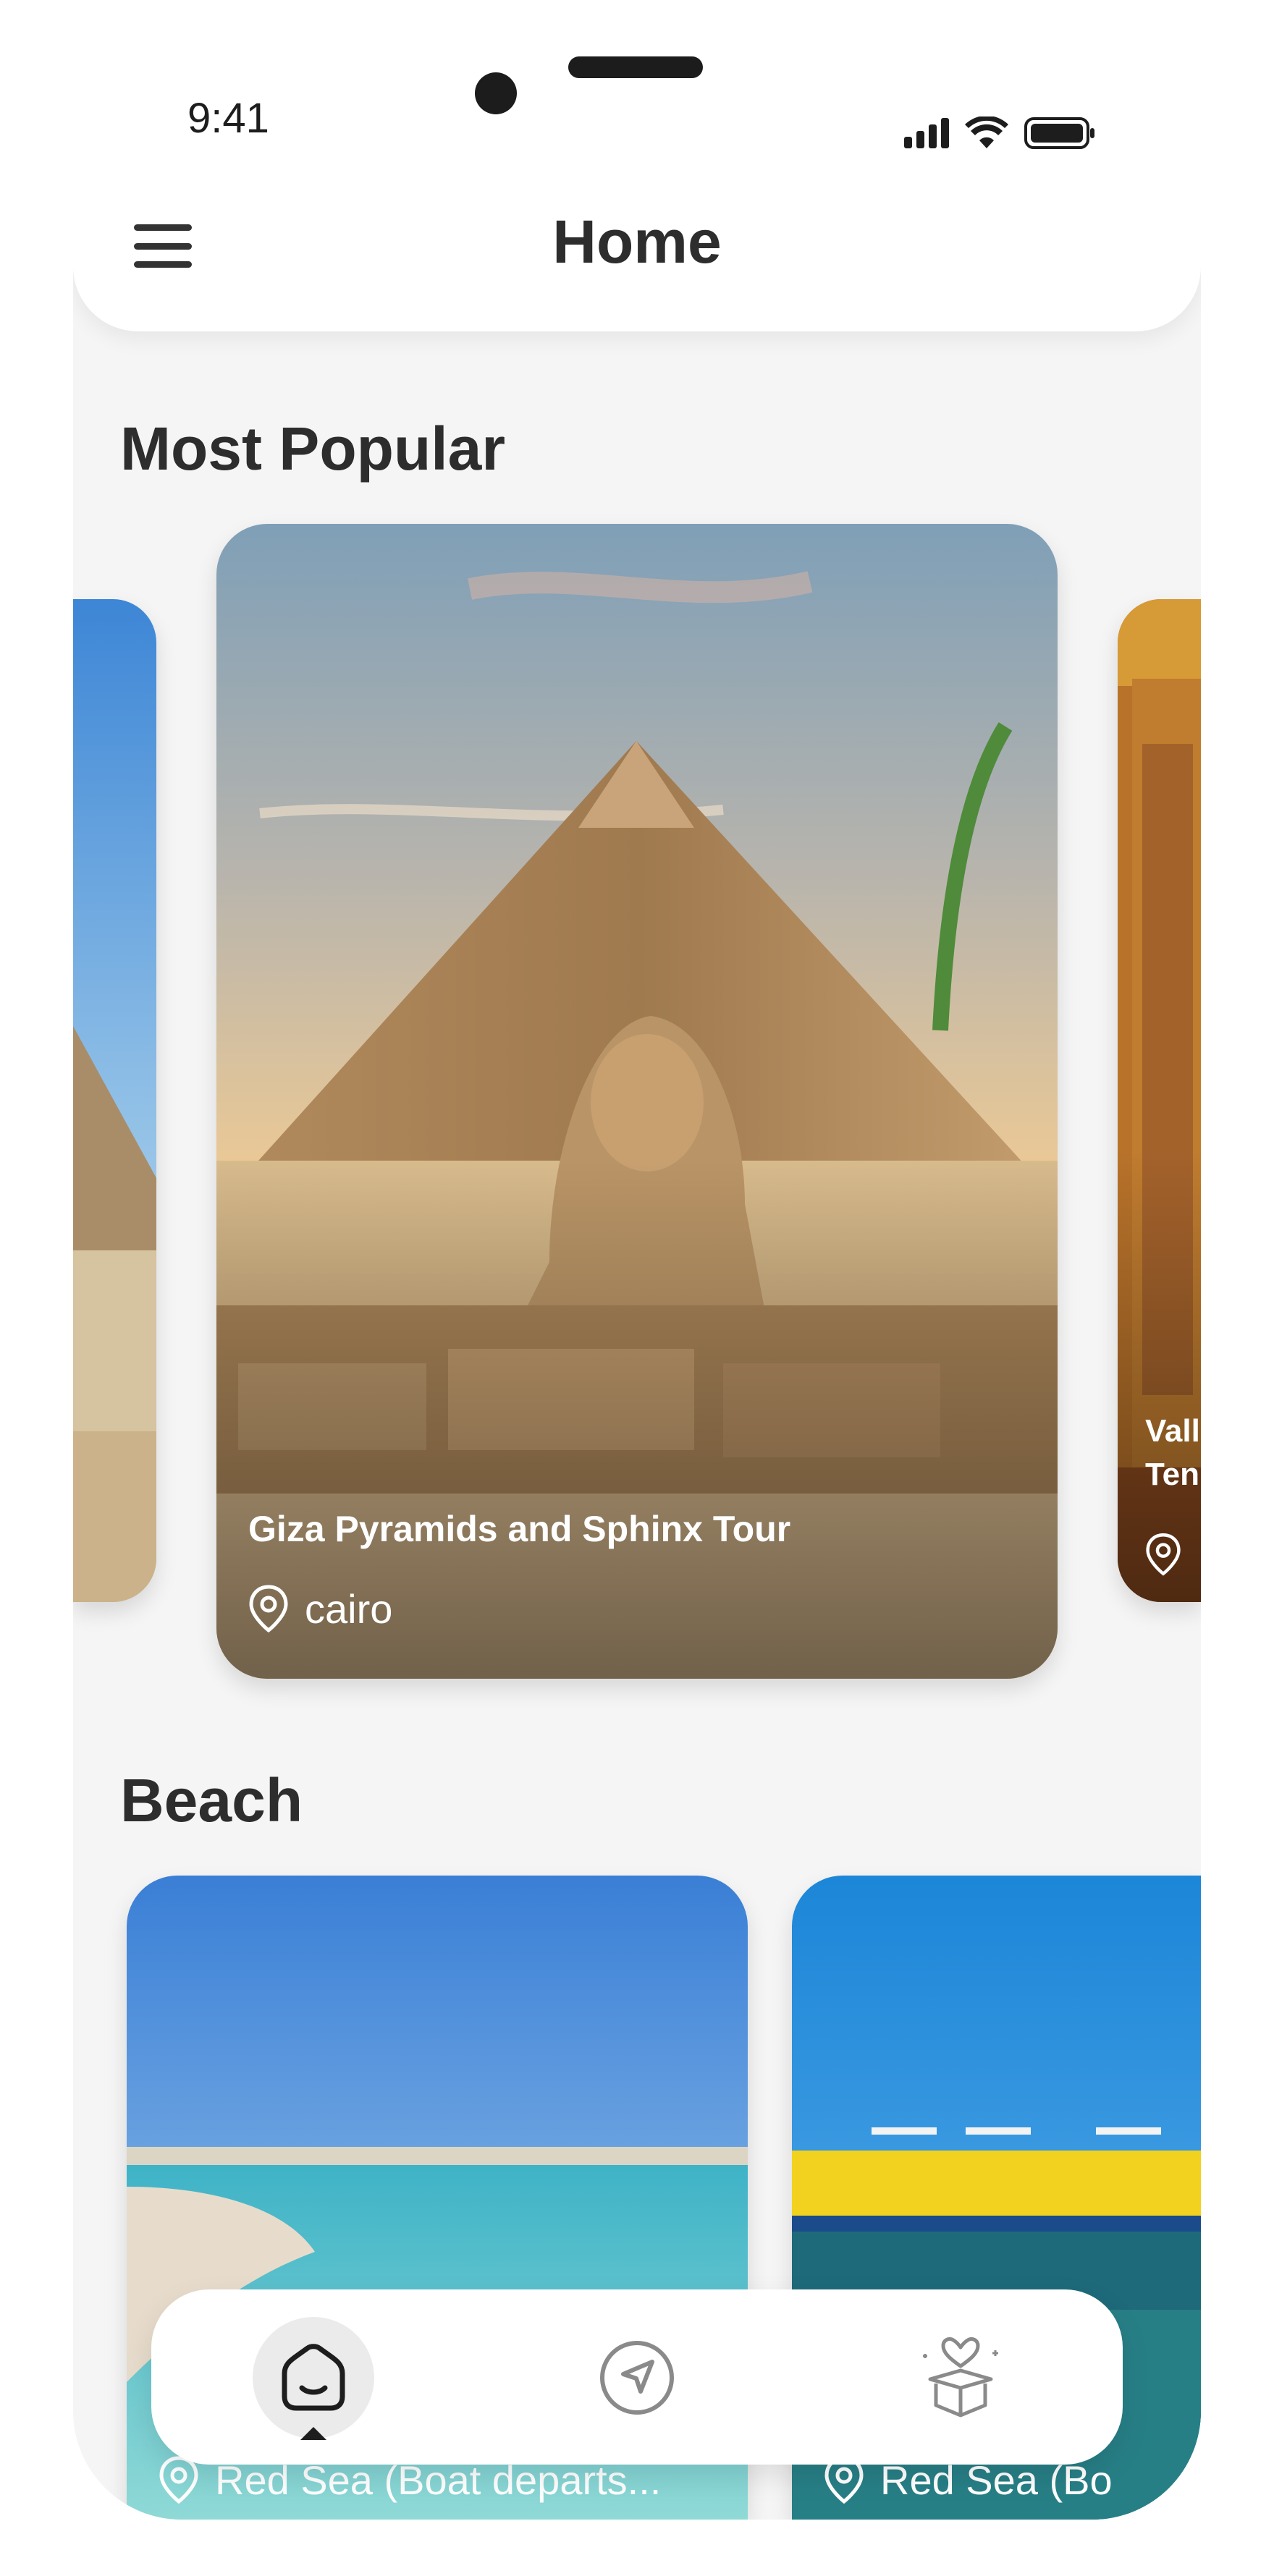 Image resolution: width=1274 pixels, height=2576 pixels. What do you see at coordinates (313, 2433) in the screenshot?
I see `active-indicator` at bounding box center [313, 2433].